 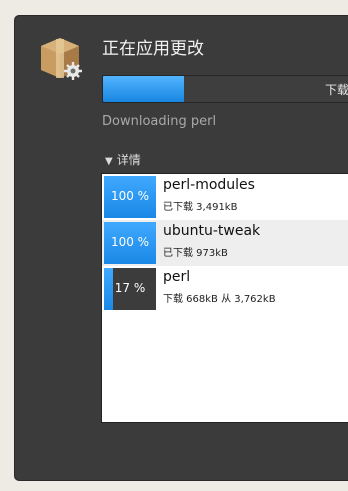 I want to click on overall-progress-text: 下载, so click(x=336, y=90).